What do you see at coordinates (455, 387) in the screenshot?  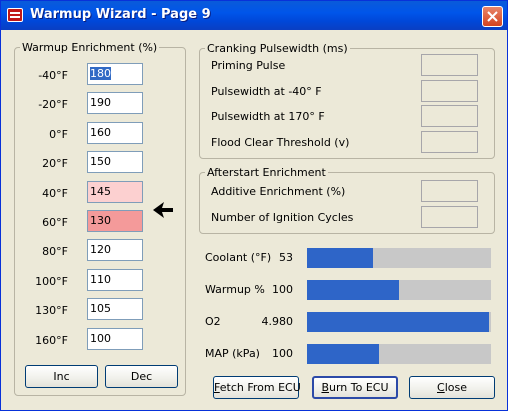 I see `close-label: lose` at bounding box center [455, 387].